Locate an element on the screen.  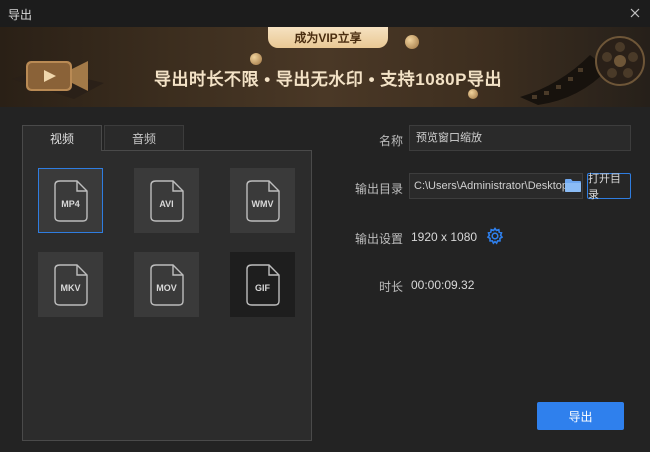
file-icon: GIF is located at coordinates (262, 284).